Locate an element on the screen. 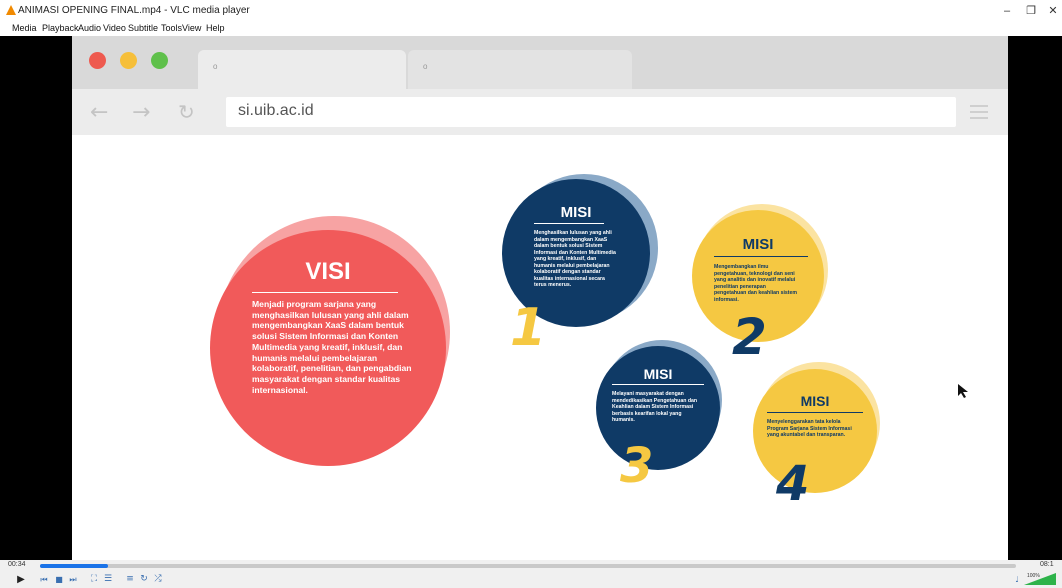 The height and width of the screenshot is (588, 1062). extended-settings-icon: ☰ is located at coordinates (108, 579).